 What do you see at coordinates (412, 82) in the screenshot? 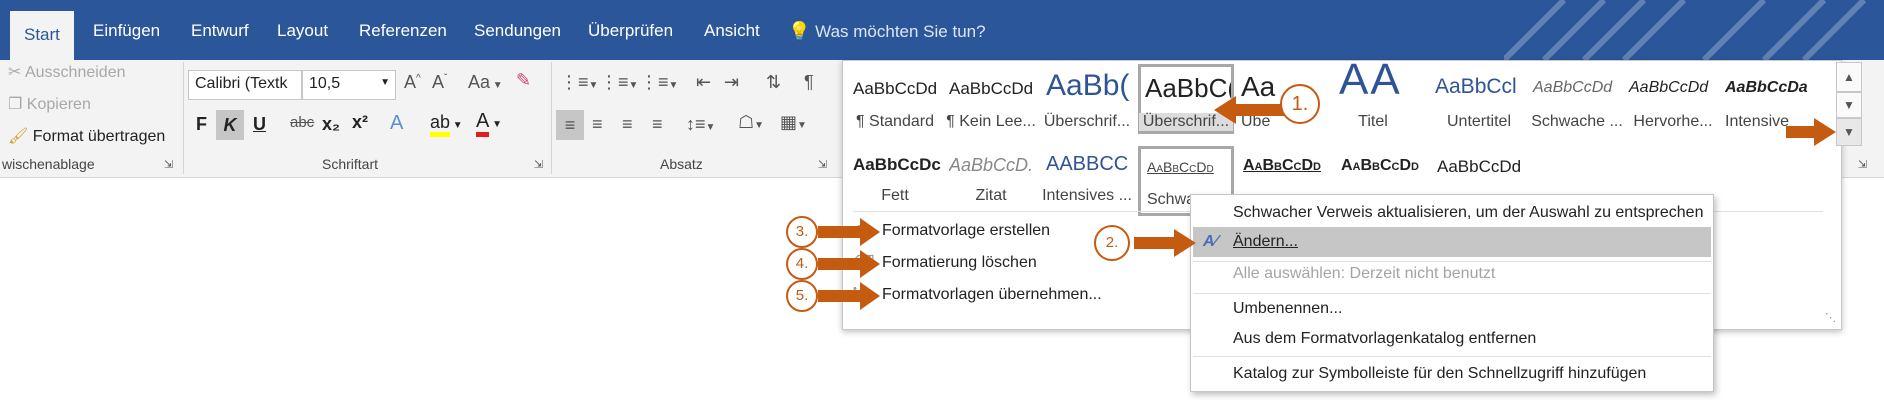
I see `grow-font-icon: A^` at bounding box center [412, 82].